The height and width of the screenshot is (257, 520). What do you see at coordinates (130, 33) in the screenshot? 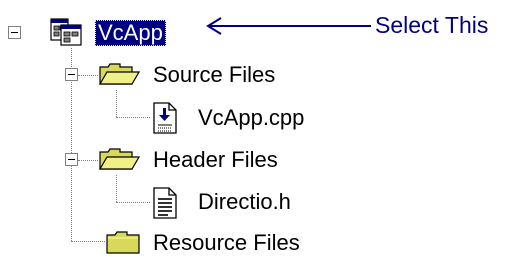
I see `tree-item-label: VcApp` at bounding box center [130, 33].